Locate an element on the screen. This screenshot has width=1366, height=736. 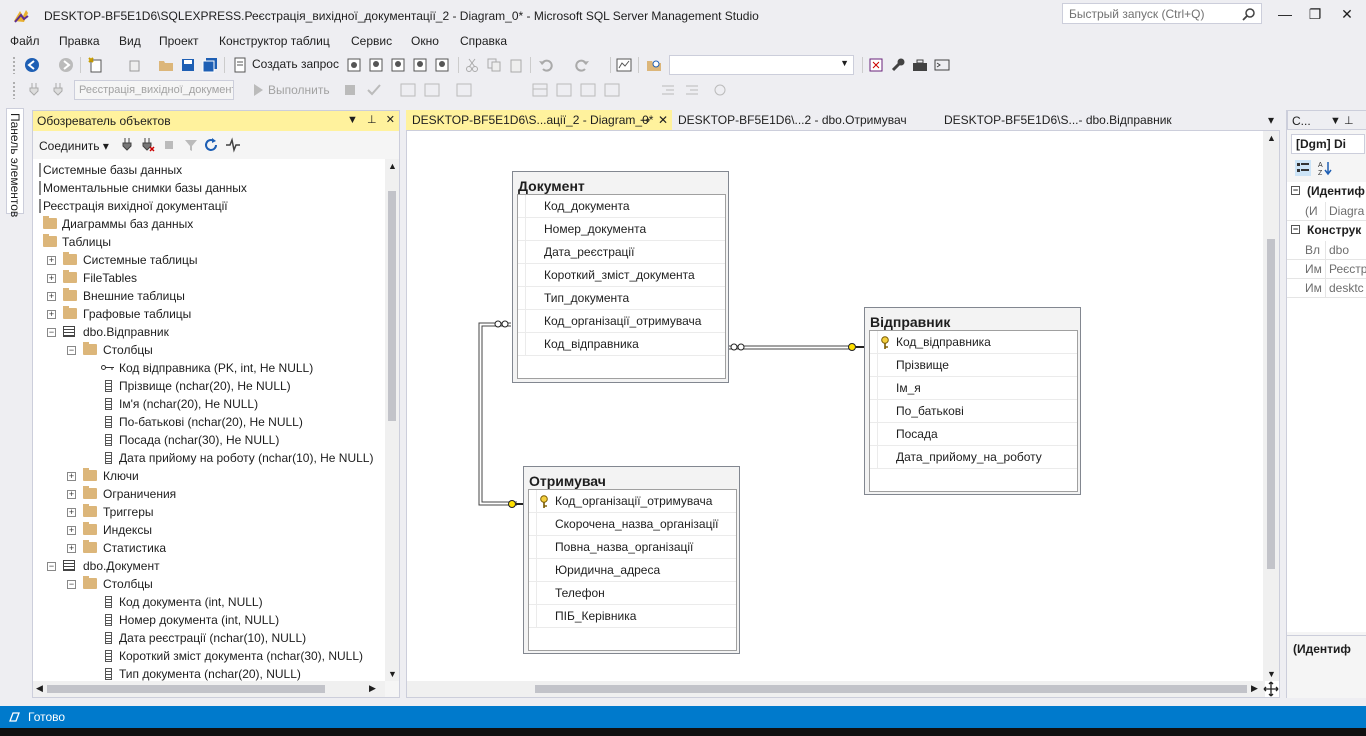
entity-column-row: Прізвище is located at coordinates (973, 365).